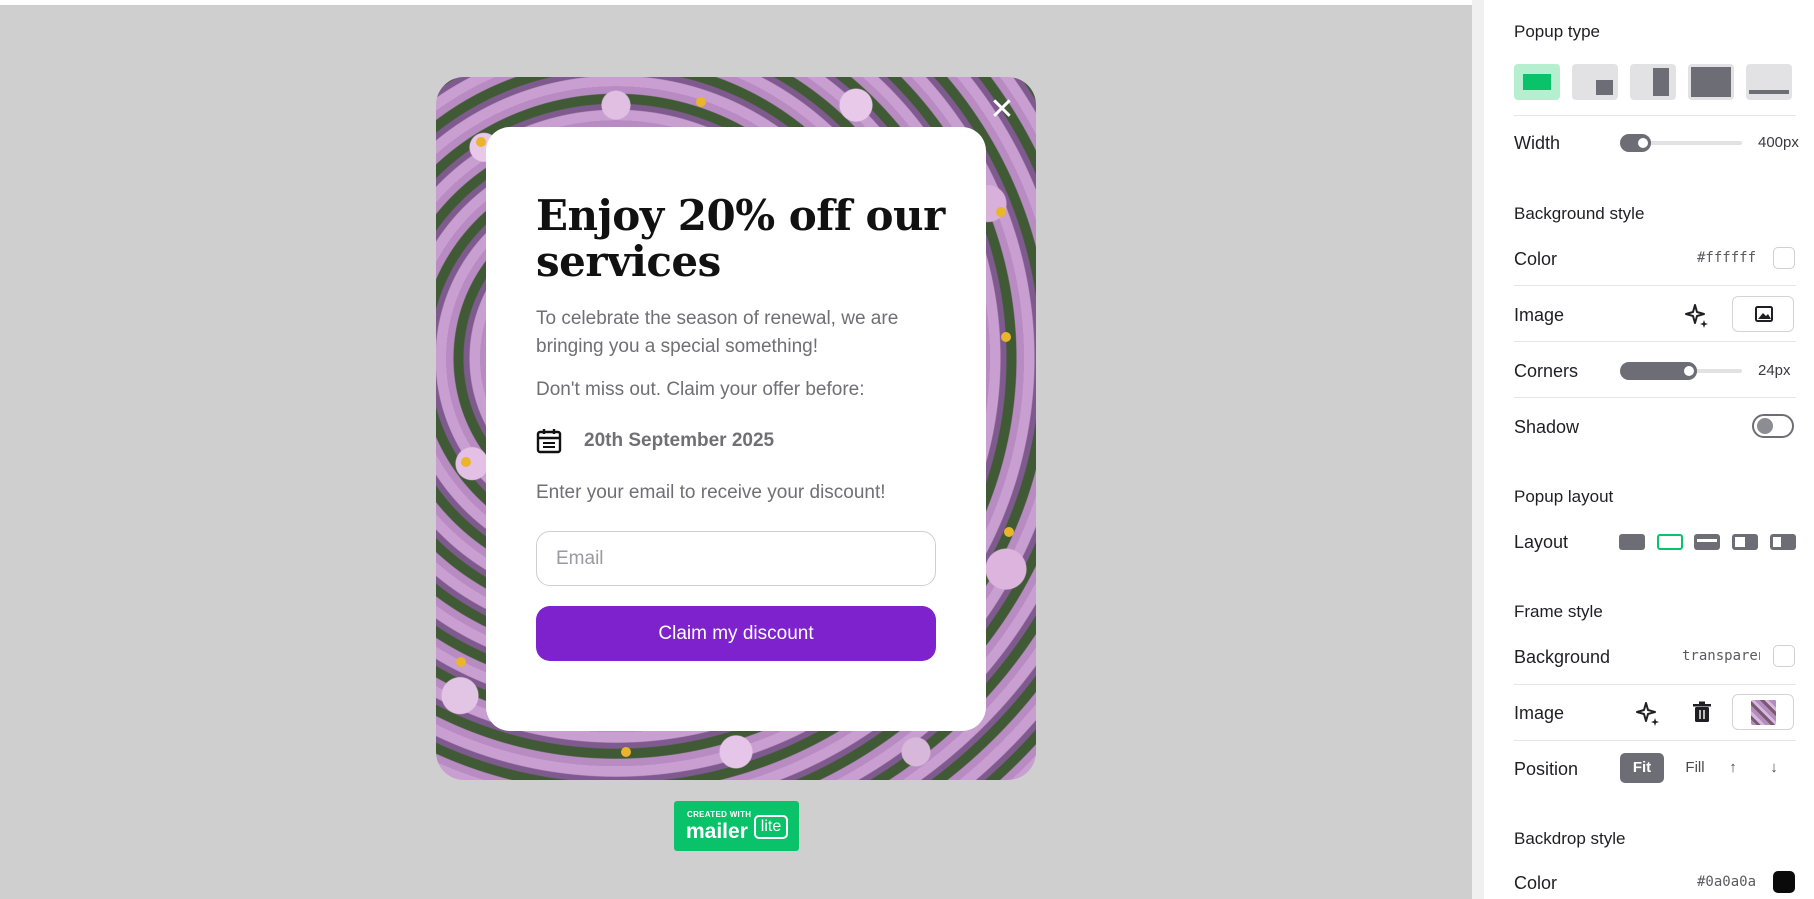 This screenshot has height=899, width=1814. What do you see at coordinates (1702, 713) in the screenshot?
I see `trash-icon` at bounding box center [1702, 713].